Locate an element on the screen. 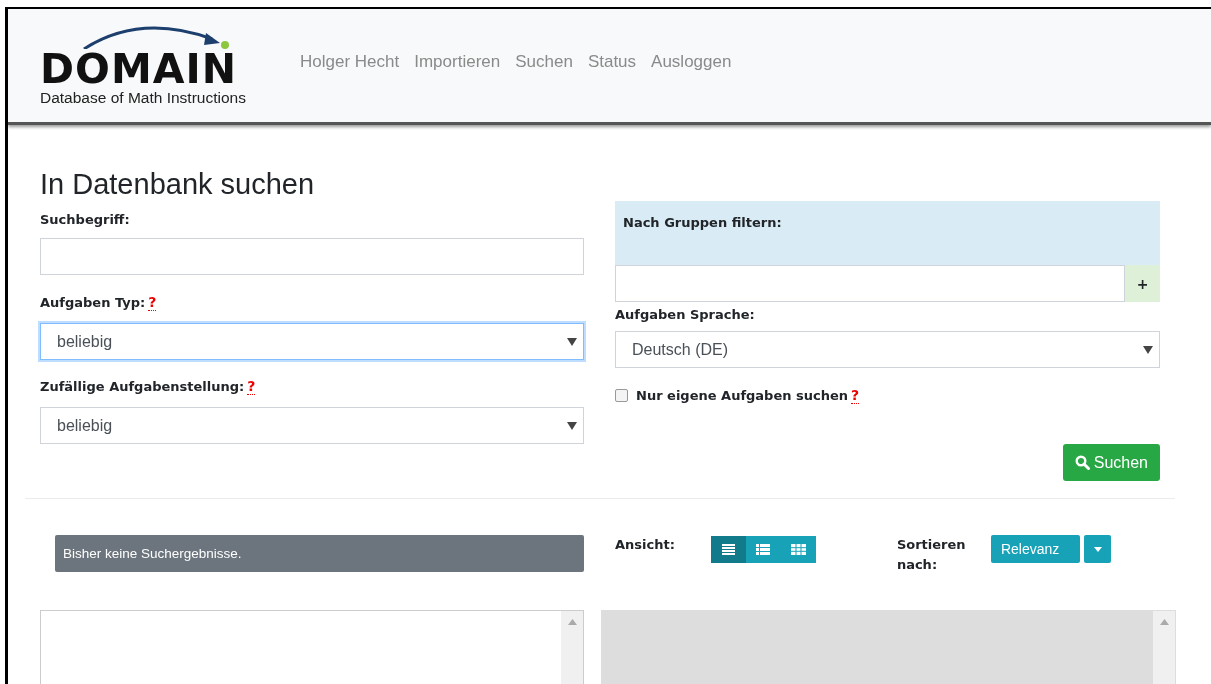 The width and height of the screenshot is (1211, 684). view-label: Ansicht: is located at coordinates (645, 544).